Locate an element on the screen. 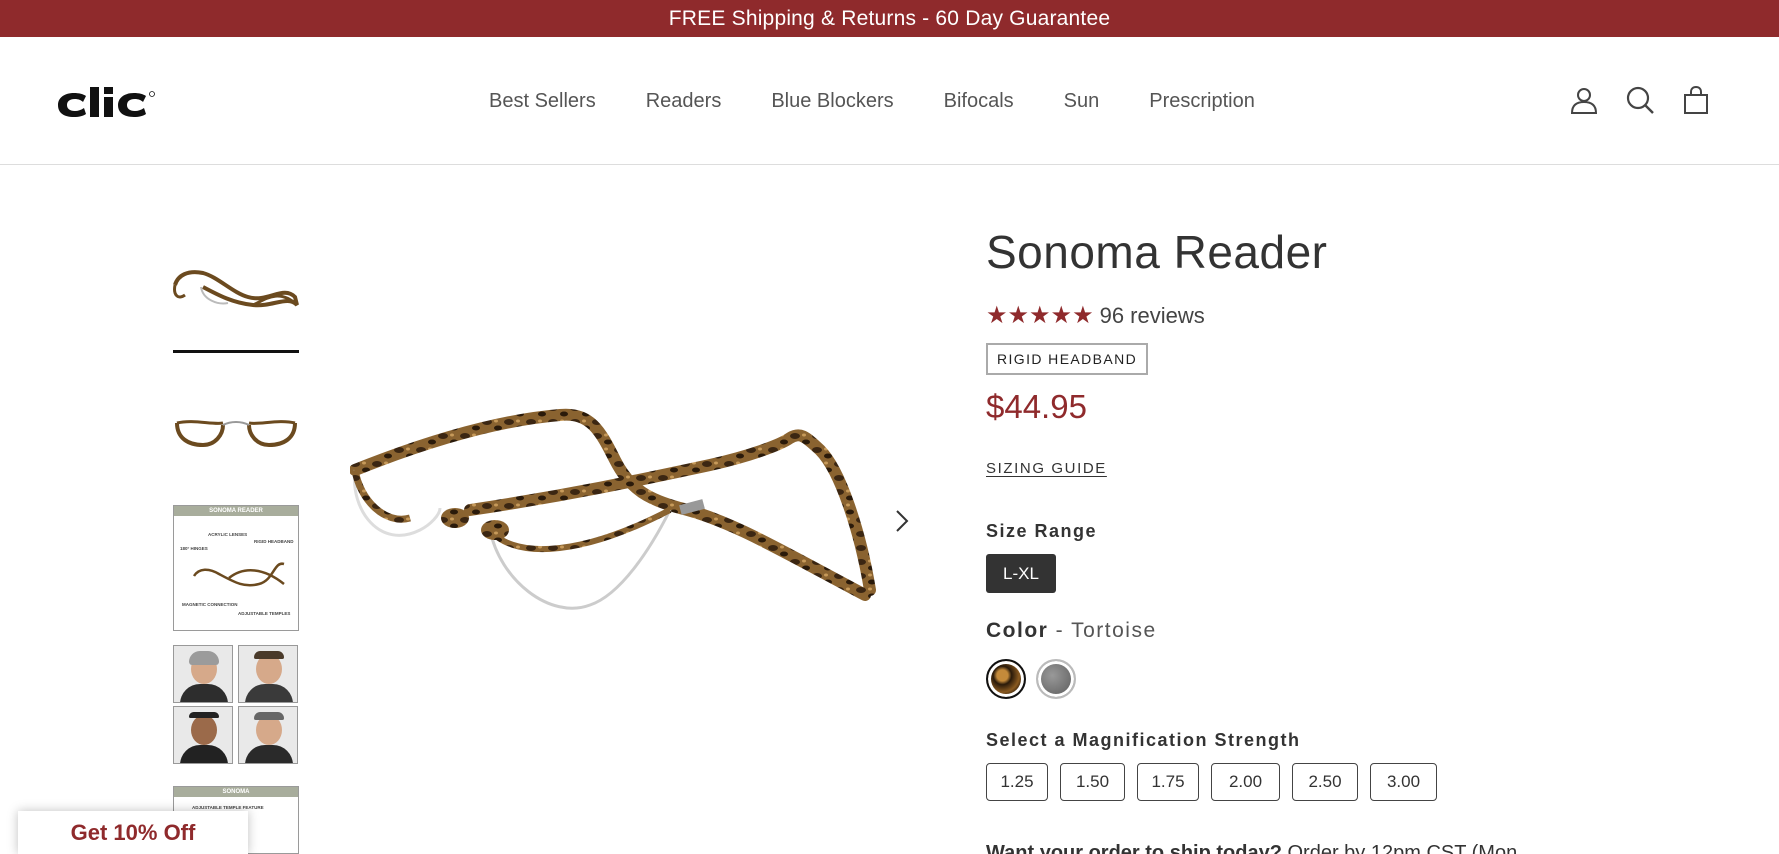  nav-best-sellers: Best Sellers is located at coordinates (542, 101).